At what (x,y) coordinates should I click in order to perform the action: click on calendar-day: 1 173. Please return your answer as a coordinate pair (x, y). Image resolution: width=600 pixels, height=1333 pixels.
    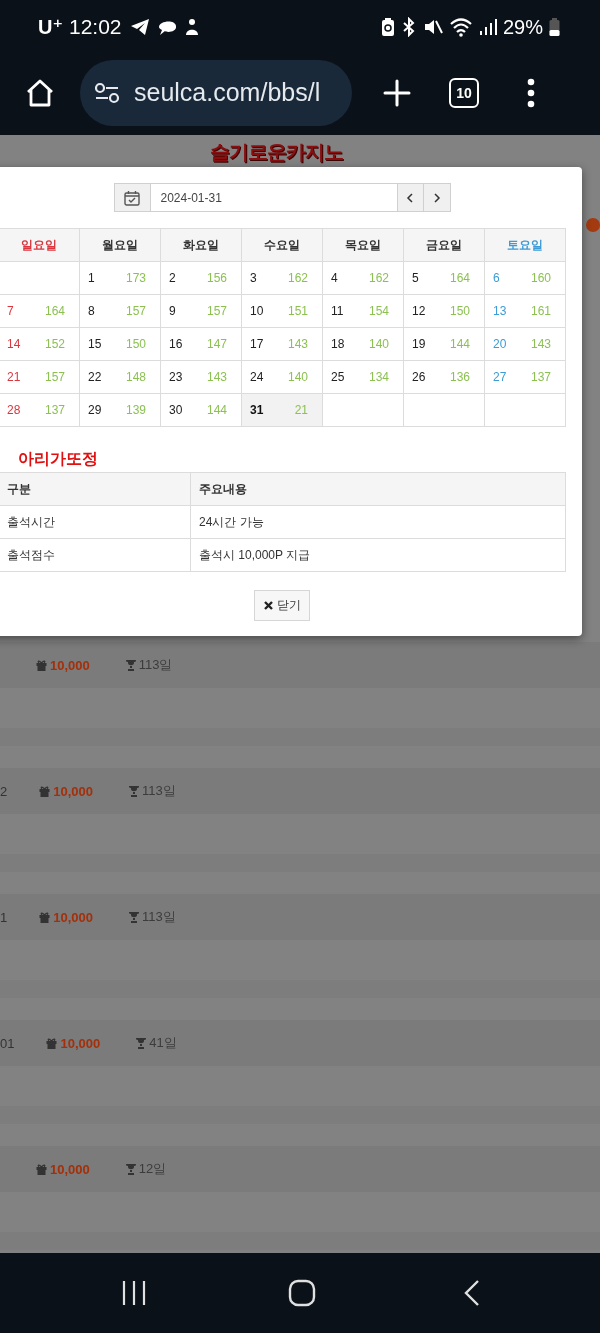
    Looking at the image, I should click on (120, 278).